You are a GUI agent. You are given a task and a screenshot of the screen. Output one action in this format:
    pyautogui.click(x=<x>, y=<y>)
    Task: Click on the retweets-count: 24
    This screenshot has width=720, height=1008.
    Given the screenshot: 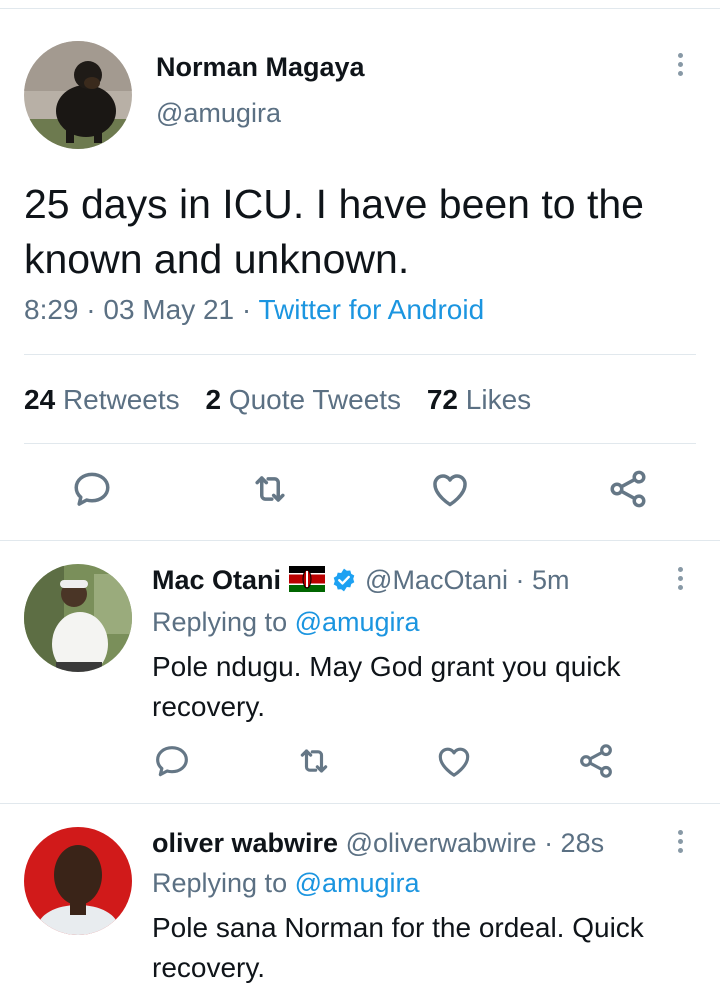 What is the action you would take?
    pyautogui.click(x=40, y=399)
    